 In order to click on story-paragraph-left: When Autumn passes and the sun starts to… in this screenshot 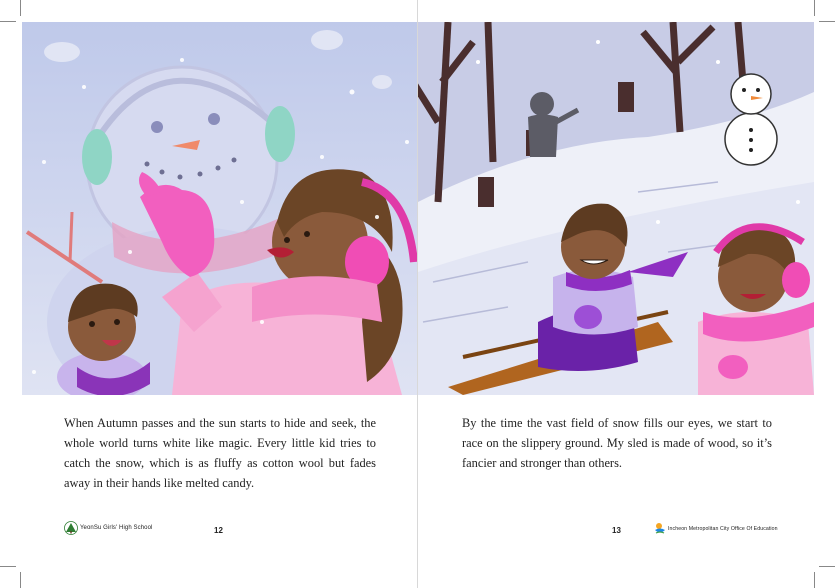, I will do `click(220, 453)`.